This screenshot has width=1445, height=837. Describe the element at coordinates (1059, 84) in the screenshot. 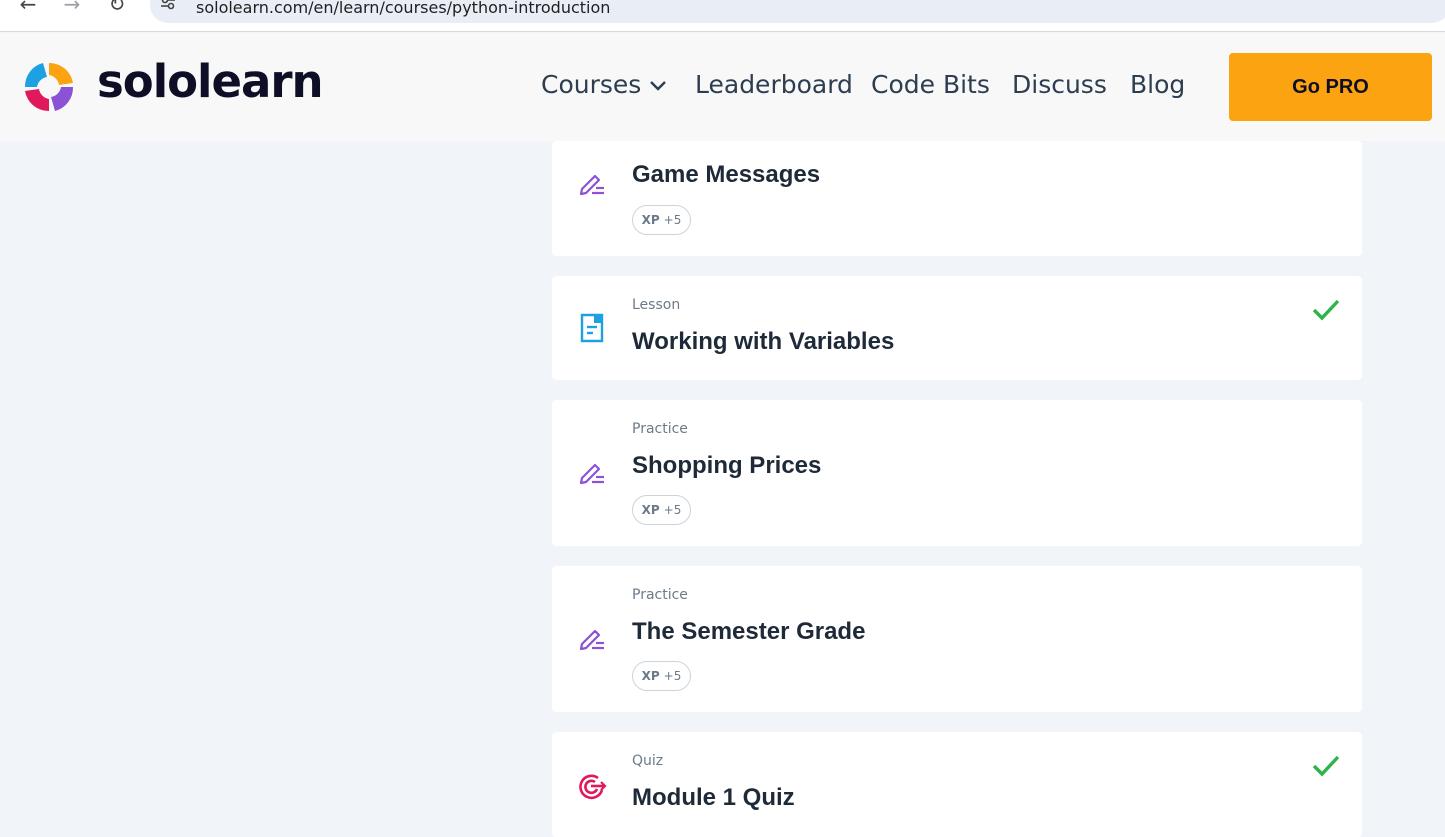

I see `nav-discuss: Discuss` at that location.